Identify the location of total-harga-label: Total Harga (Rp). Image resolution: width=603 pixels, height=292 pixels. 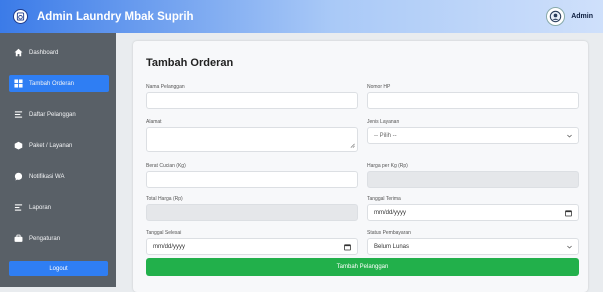
(164, 199).